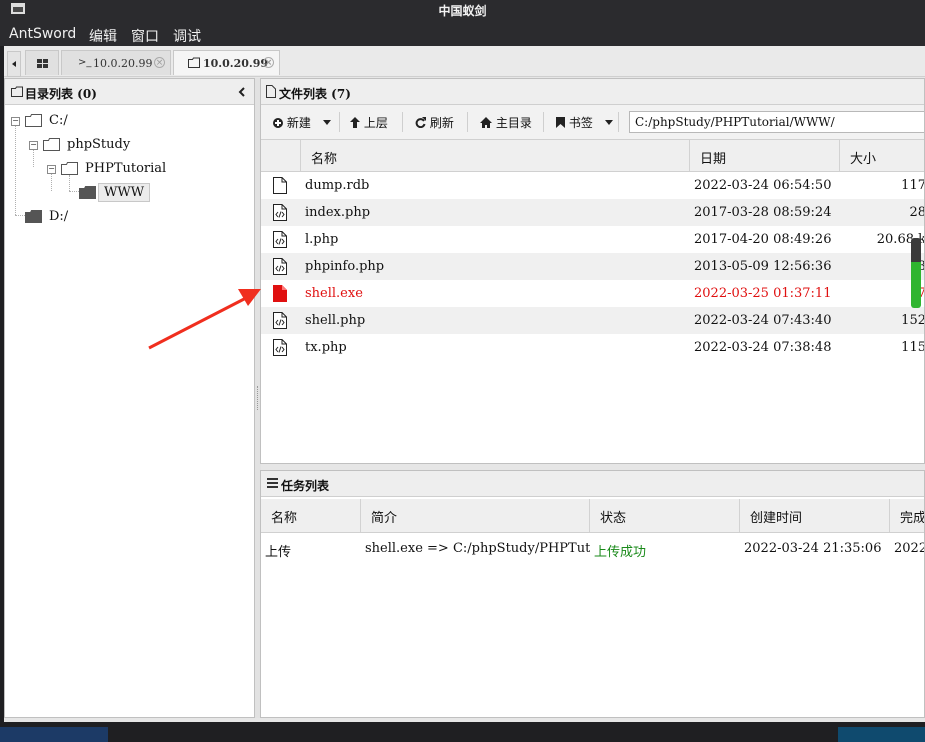  Describe the element at coordinates (462, 732) in the screenshot. I see `taskbar` at that location.